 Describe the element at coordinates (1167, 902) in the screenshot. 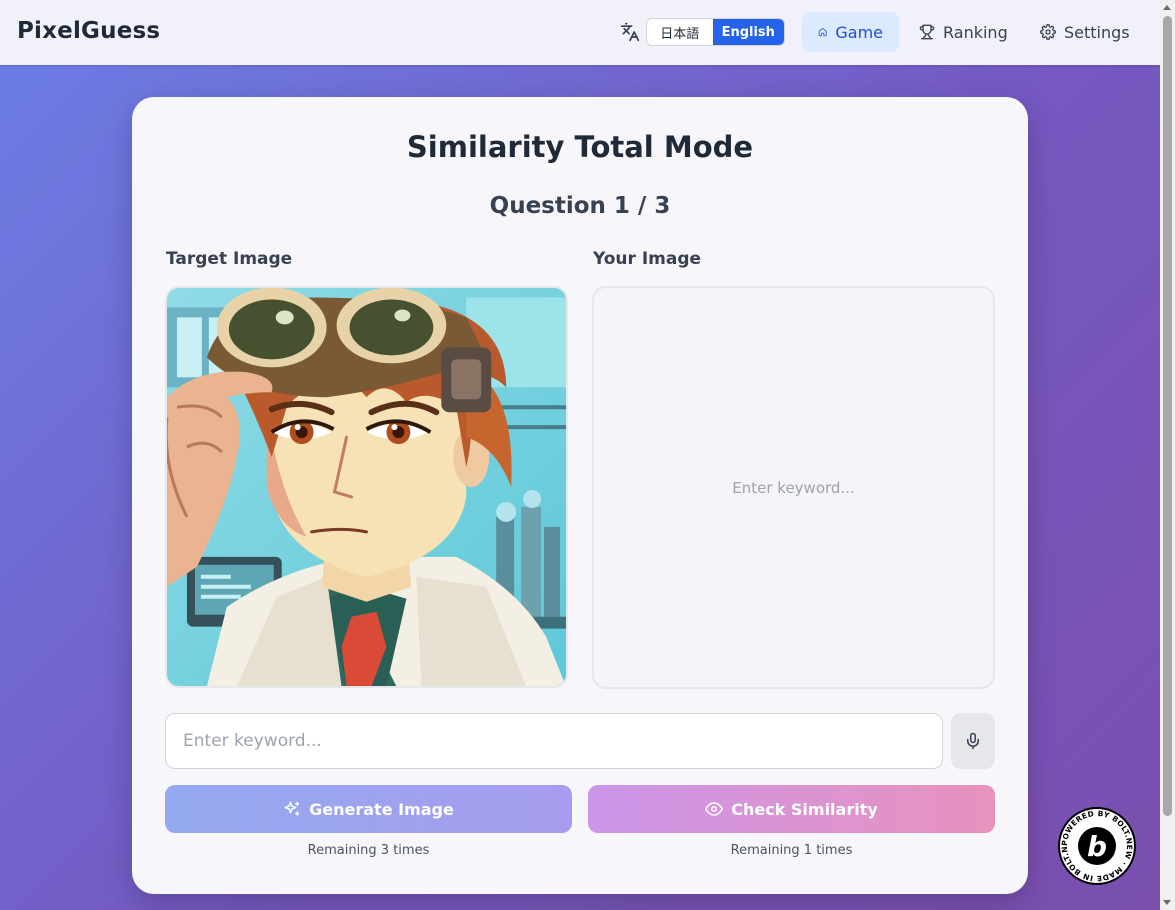

I see `scroll-down-arrow-icon` at that location.